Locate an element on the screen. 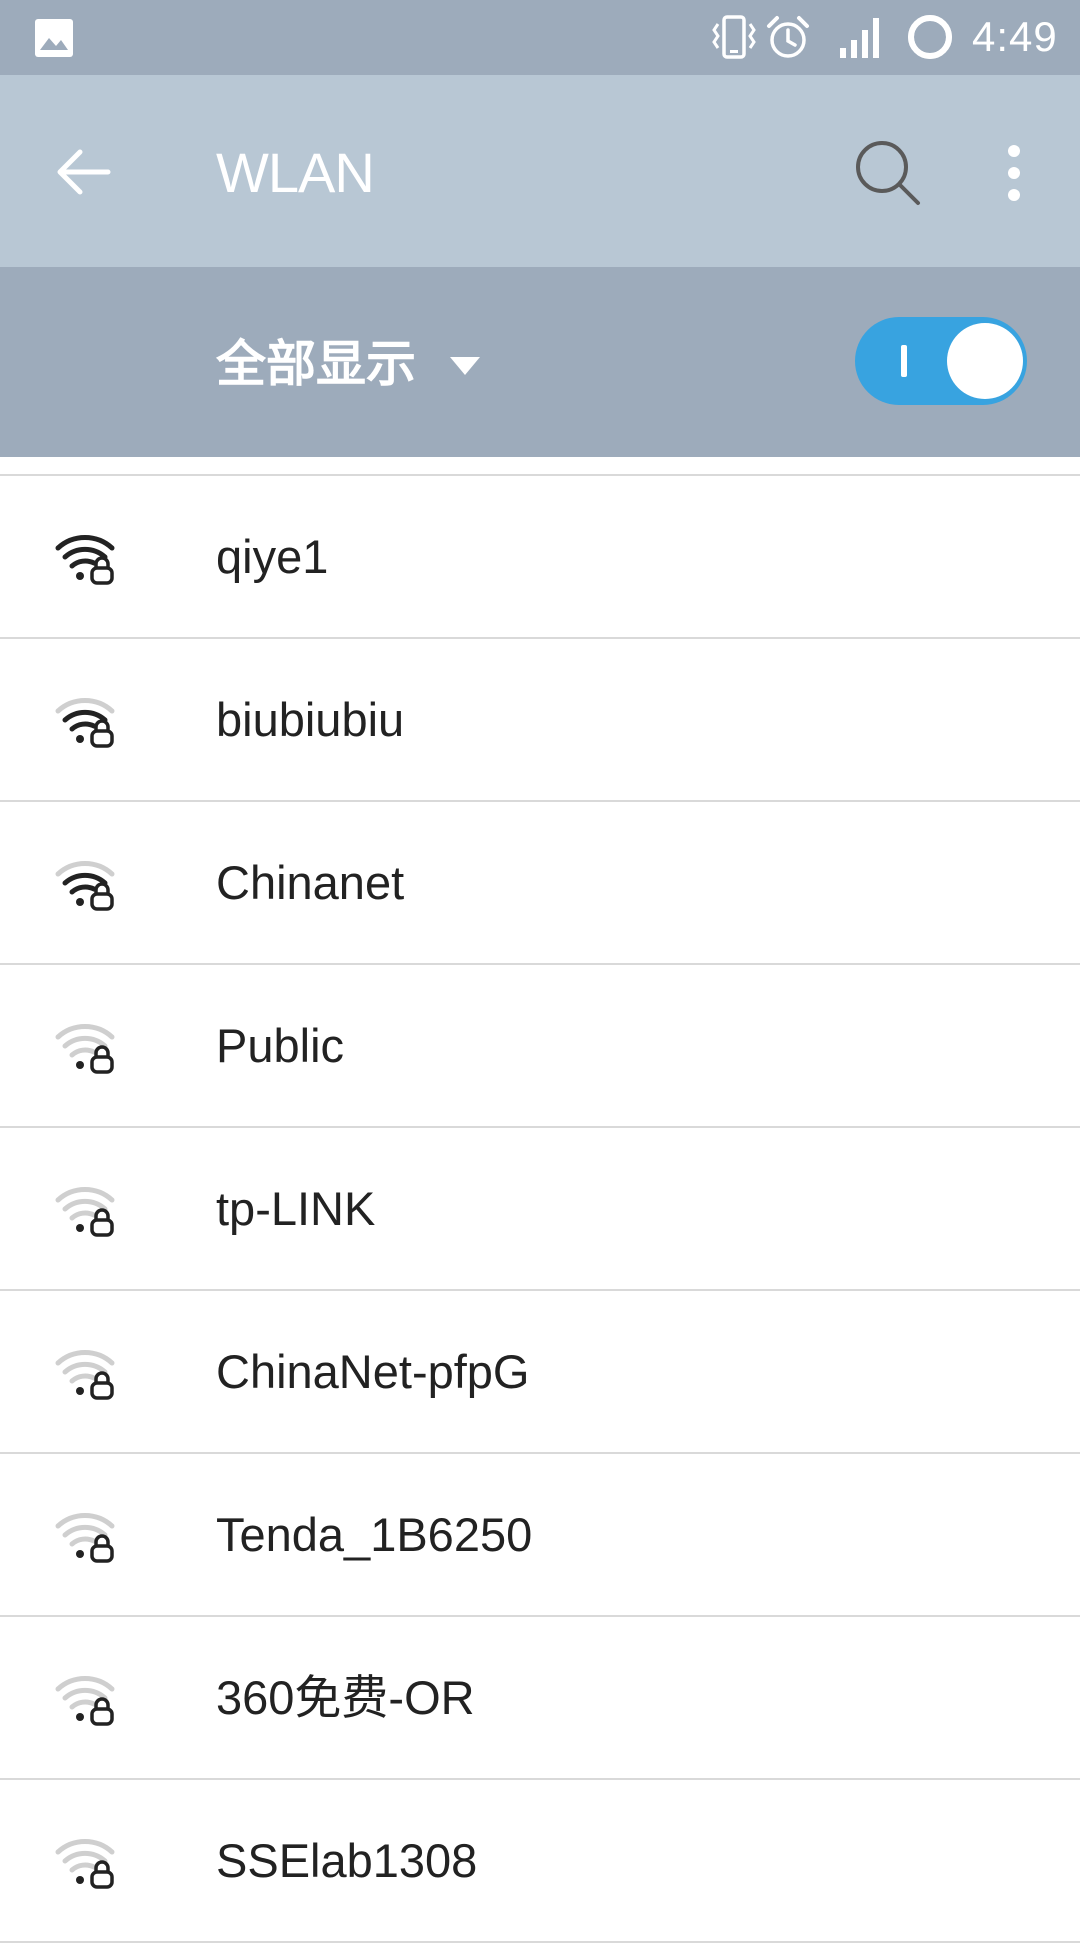 The width and height of the screenshot is (1080, 1943). search-icon is located at coordinates (888, 173).